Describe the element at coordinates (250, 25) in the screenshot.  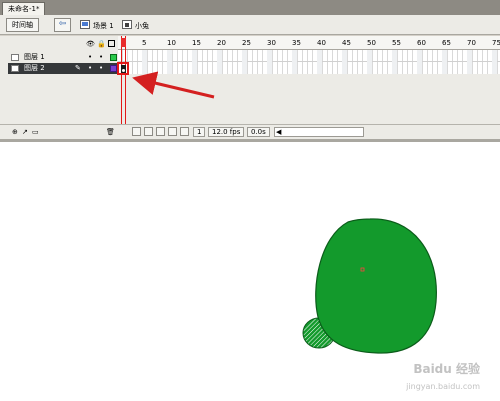
I see `scene-bar: 时间轴 ⇦ 场景 1 小兔` at that location.